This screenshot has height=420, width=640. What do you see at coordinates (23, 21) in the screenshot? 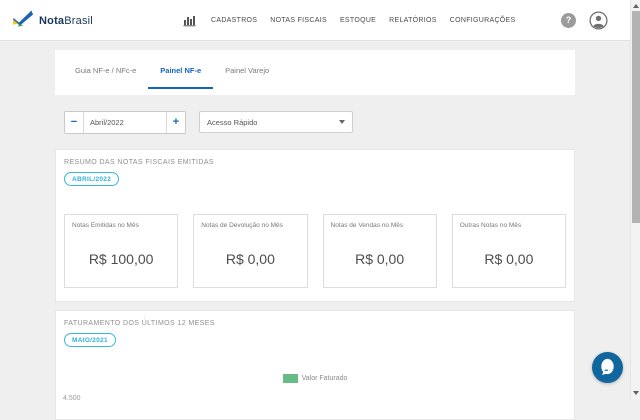
I see `brand-logo-icon` at bounding box center [23, 21].